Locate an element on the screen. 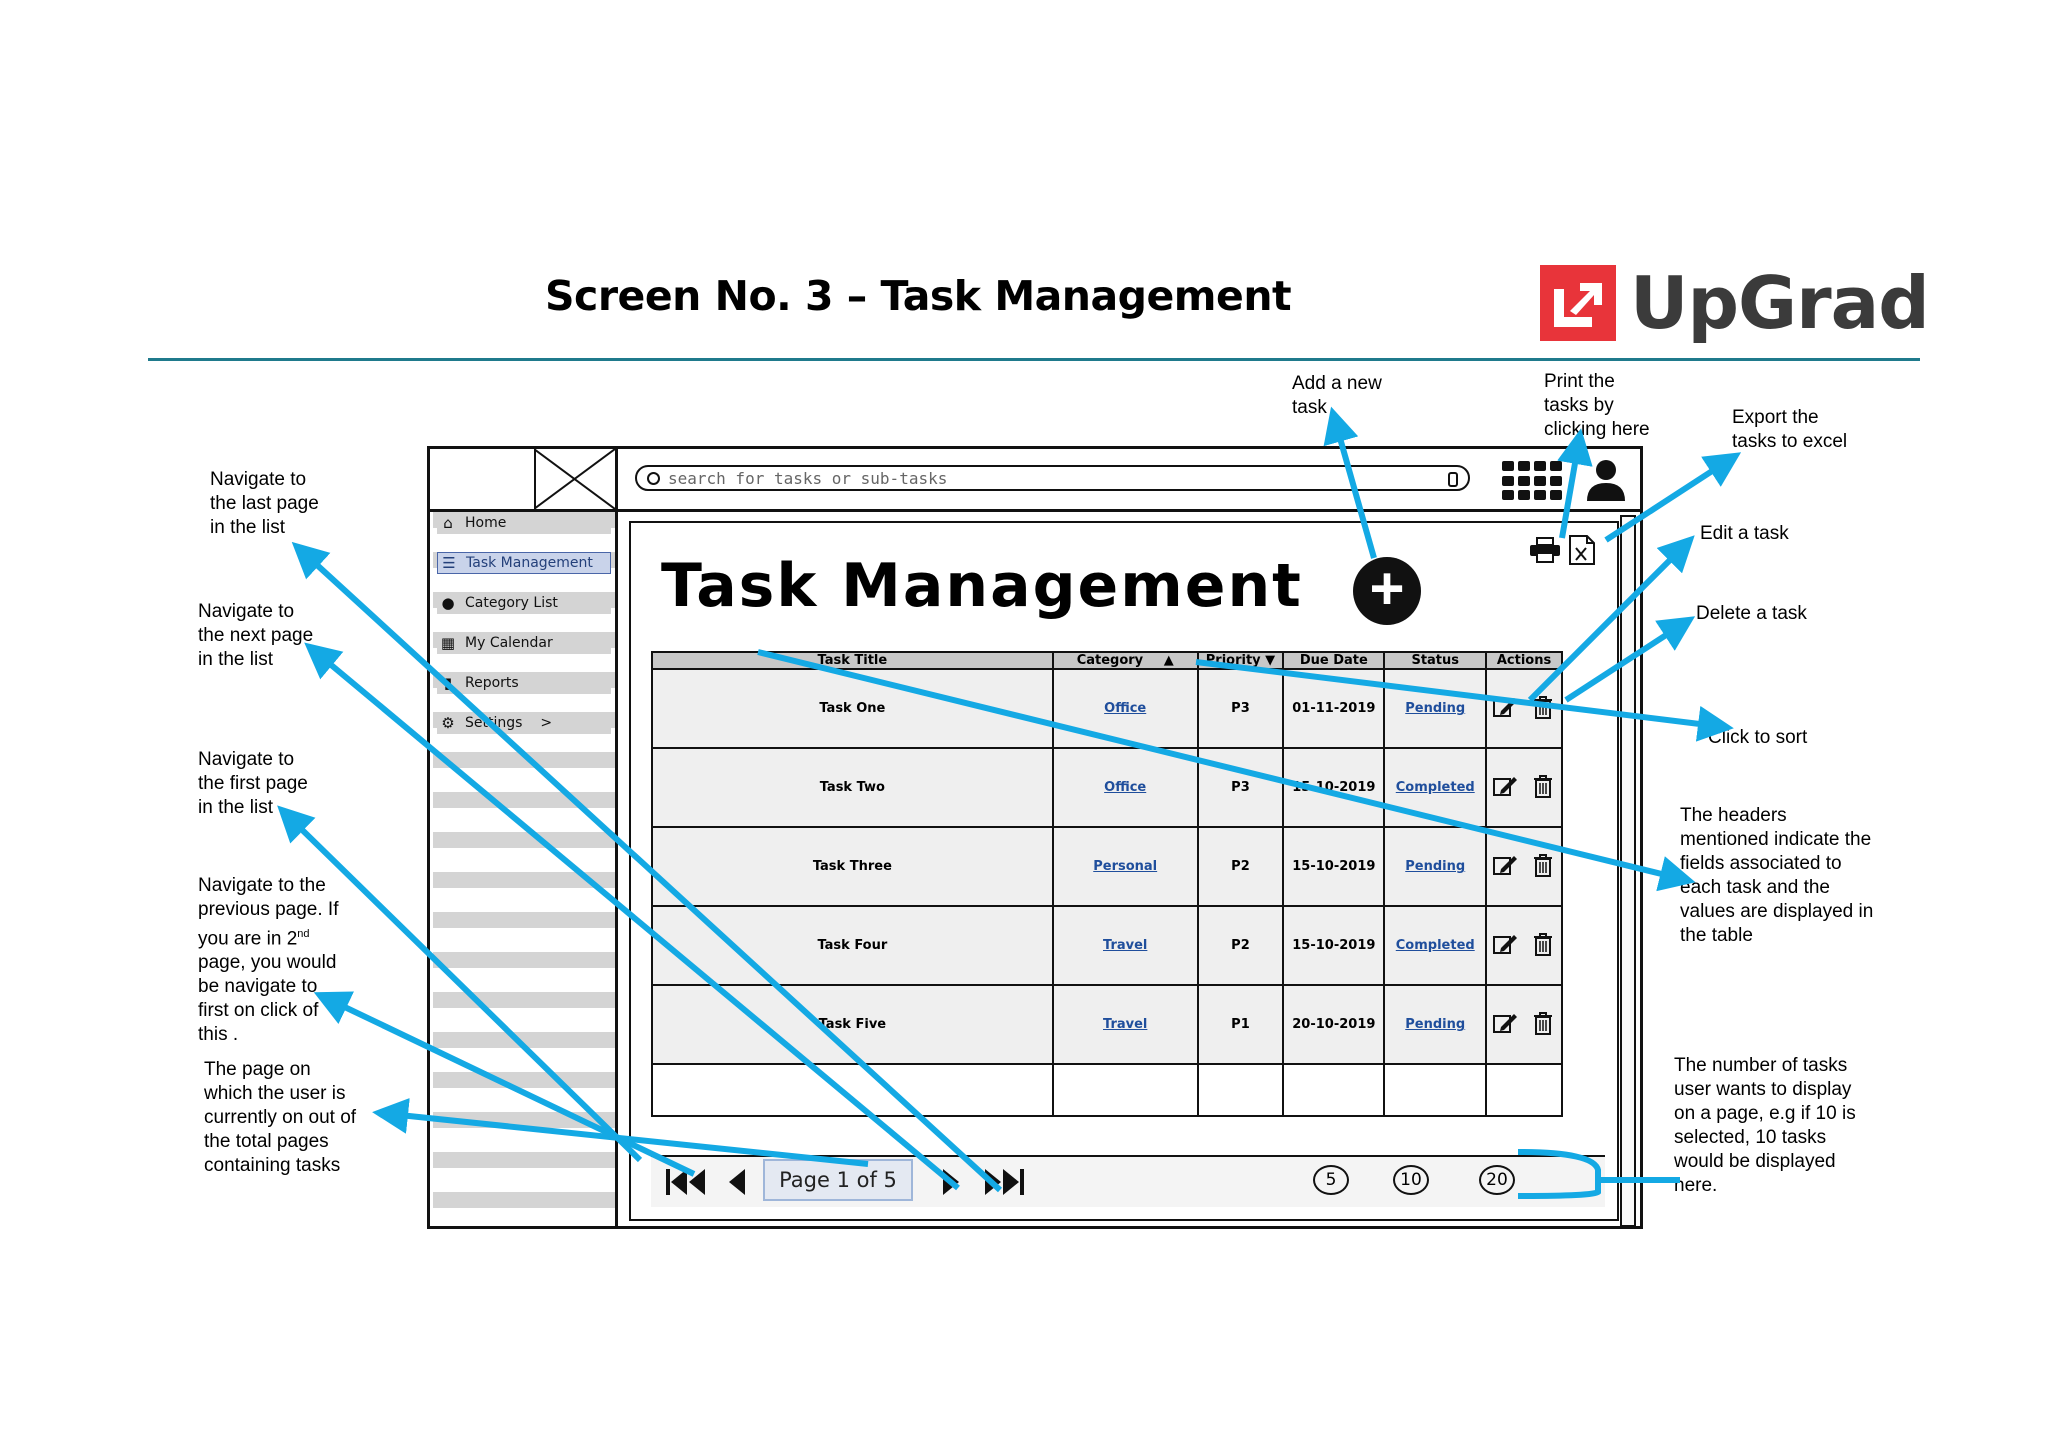 This screenshot has width=2048, height=1448. brand-name: UpGrad is located at coordinates (1780, 303).